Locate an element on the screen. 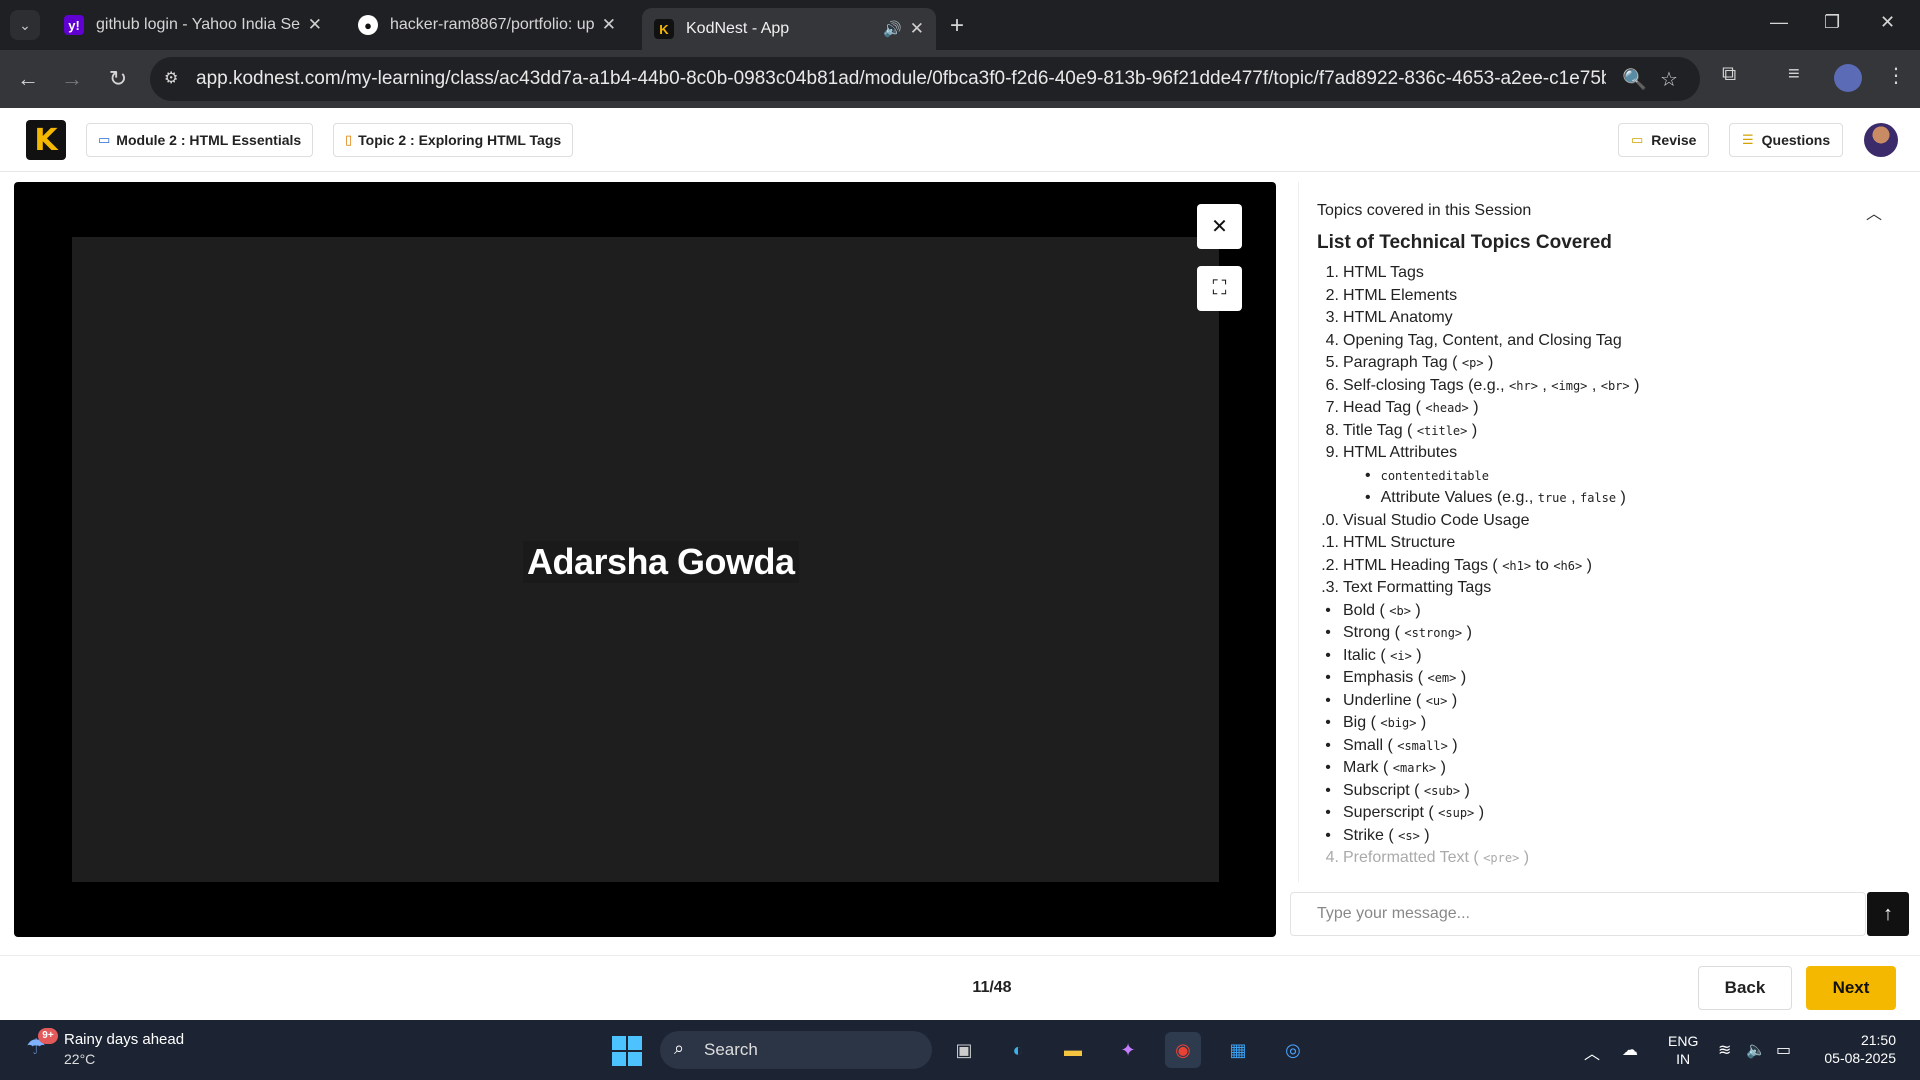 The width and height of the screenshot is (1920, 1080). topic-item: .0. Visual Studio Code Usage is located at coordinates (1597, 521).